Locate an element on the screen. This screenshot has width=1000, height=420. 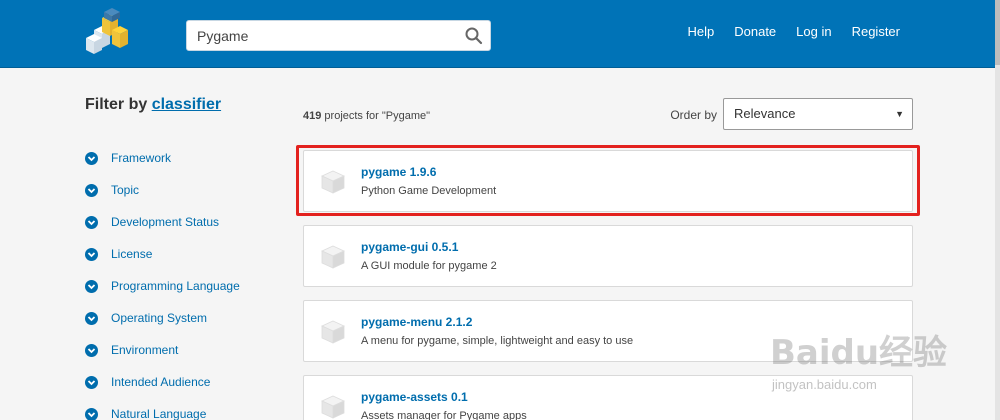
watermark: Baidu经验 jingyan.baidu.com is located at coordinates (872, 355).